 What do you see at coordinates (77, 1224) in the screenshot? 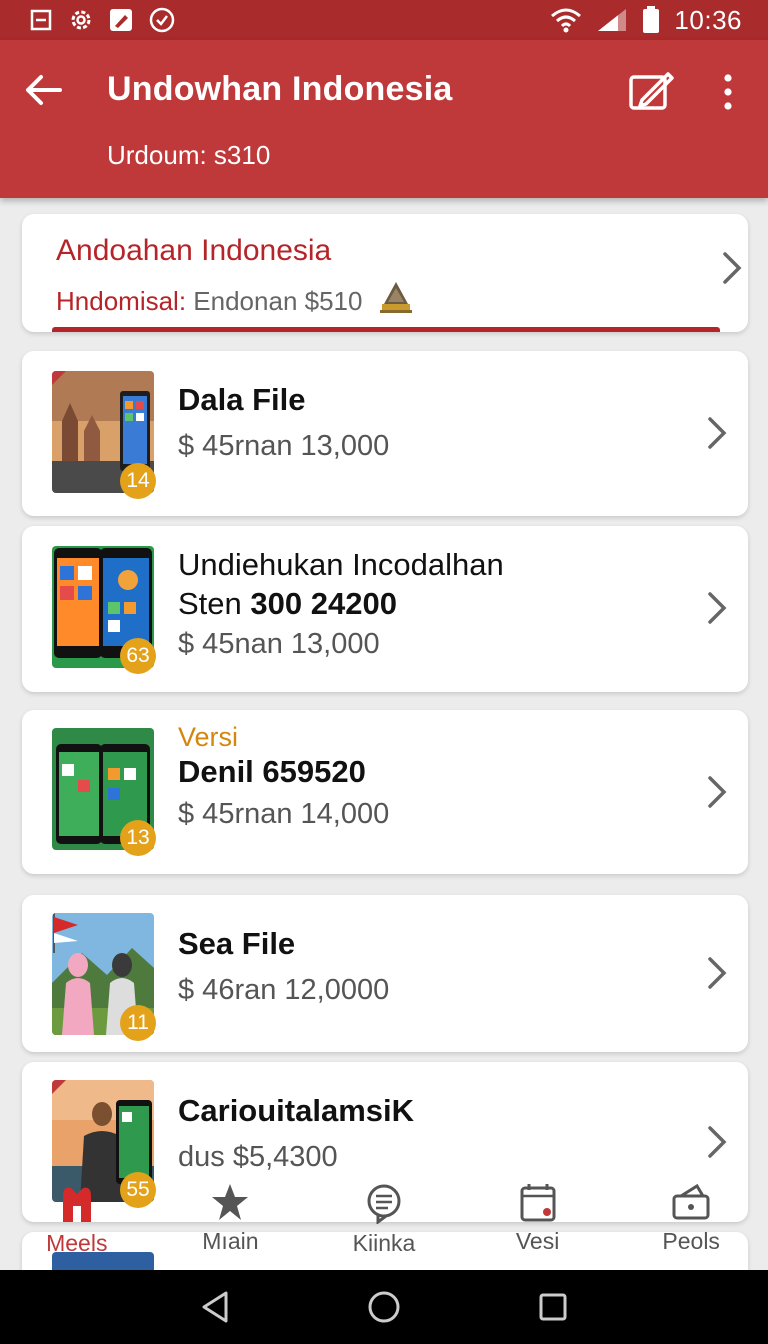
I see `nav-item-meels: Meels` at bounding box center [77, 1224].